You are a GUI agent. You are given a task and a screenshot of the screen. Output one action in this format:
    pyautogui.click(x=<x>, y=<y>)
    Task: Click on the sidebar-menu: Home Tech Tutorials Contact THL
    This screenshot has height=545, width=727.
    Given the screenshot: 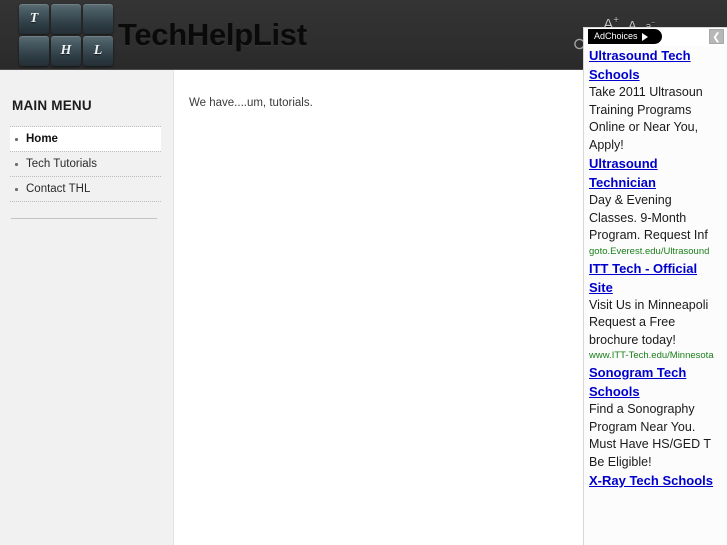 What is the action you would take?
    pyautogui.click(x=85, y=164)
    